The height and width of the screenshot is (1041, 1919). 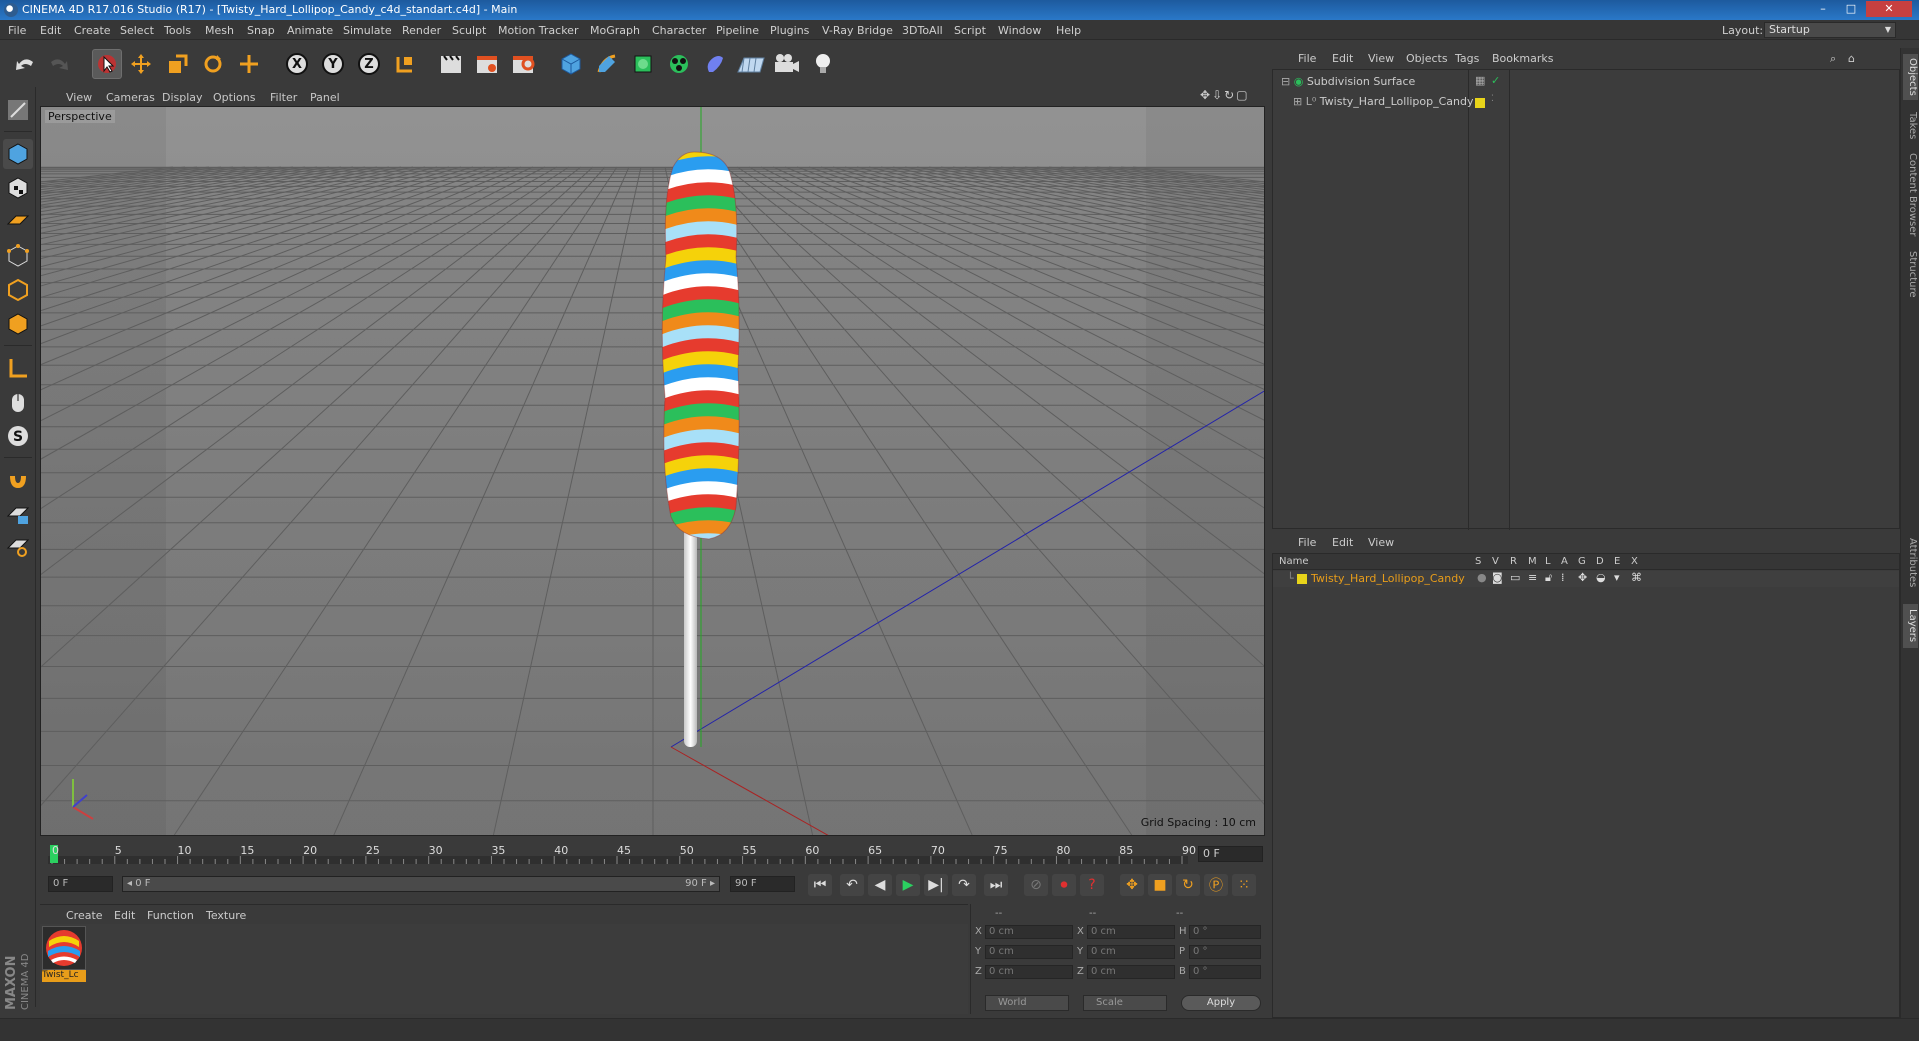 I want to click on enabled-check-icon: ✓, so click(x=1495, y=80).